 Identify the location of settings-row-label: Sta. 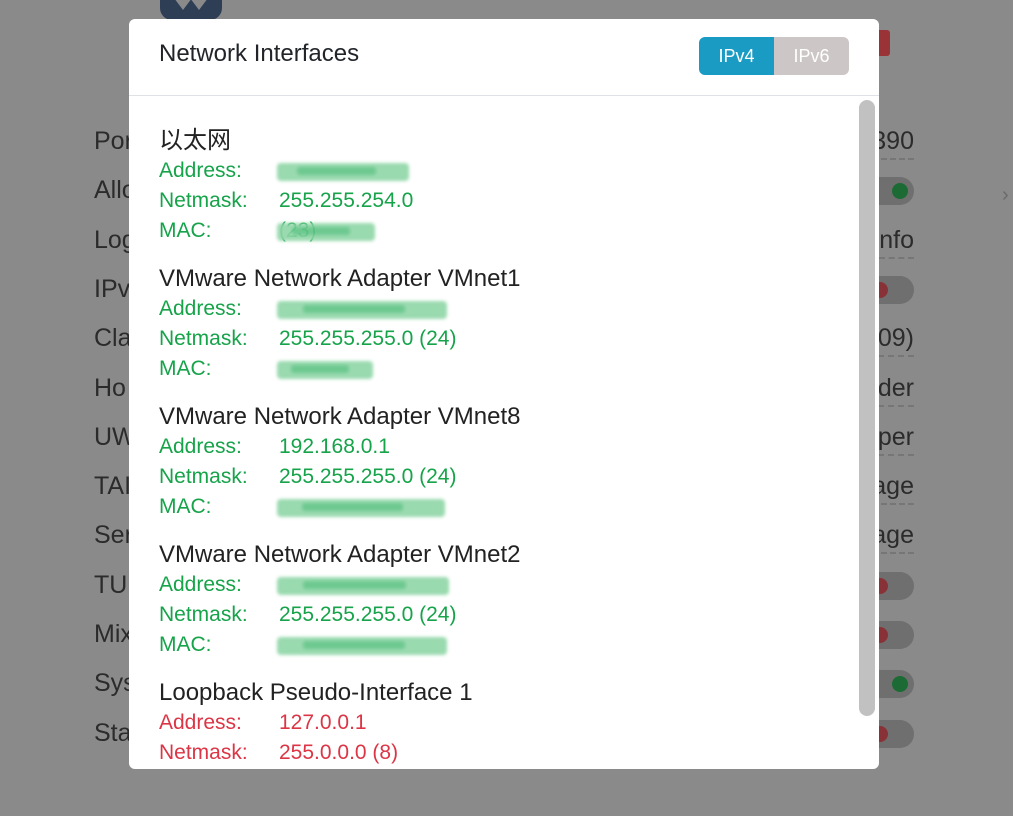
(113, 733).